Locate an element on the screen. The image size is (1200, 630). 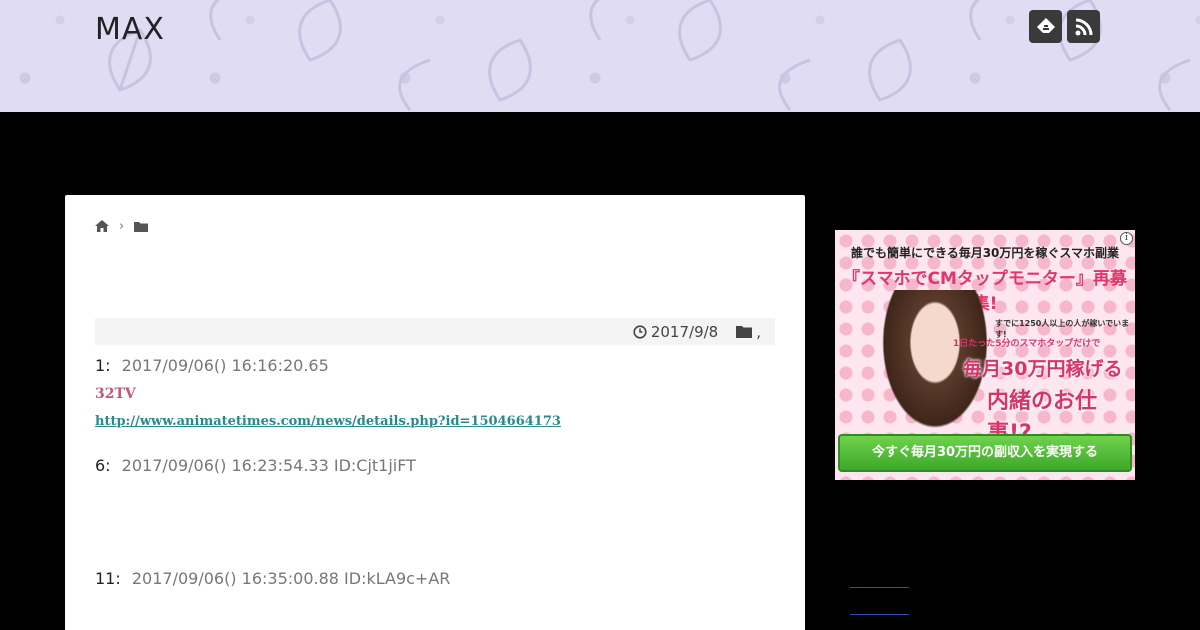
clock-icon is located at coordinates (640, 331).